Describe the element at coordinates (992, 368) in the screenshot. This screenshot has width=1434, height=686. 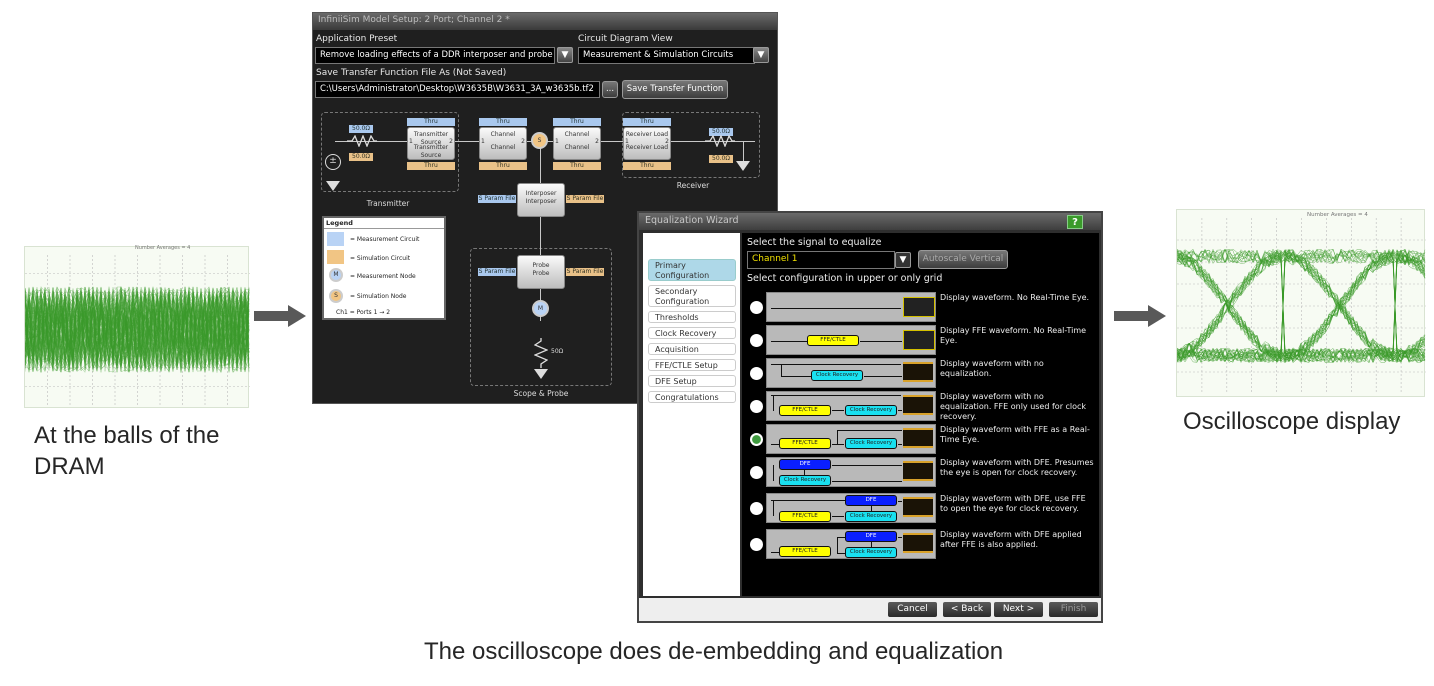
I see `config-description: Display waveform with no equalization.` at that location.